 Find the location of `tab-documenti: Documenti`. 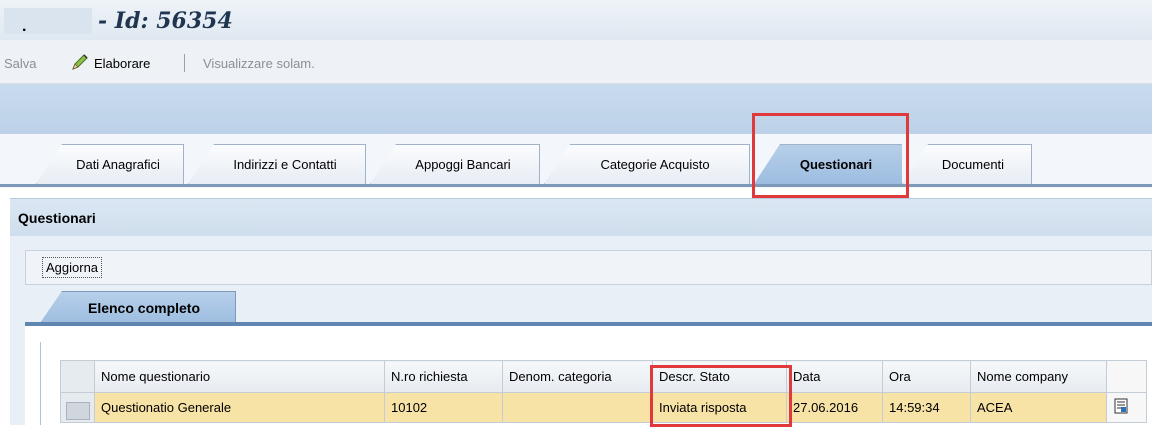

tab-documenti: Documenti is located at coordinates (967, 164).